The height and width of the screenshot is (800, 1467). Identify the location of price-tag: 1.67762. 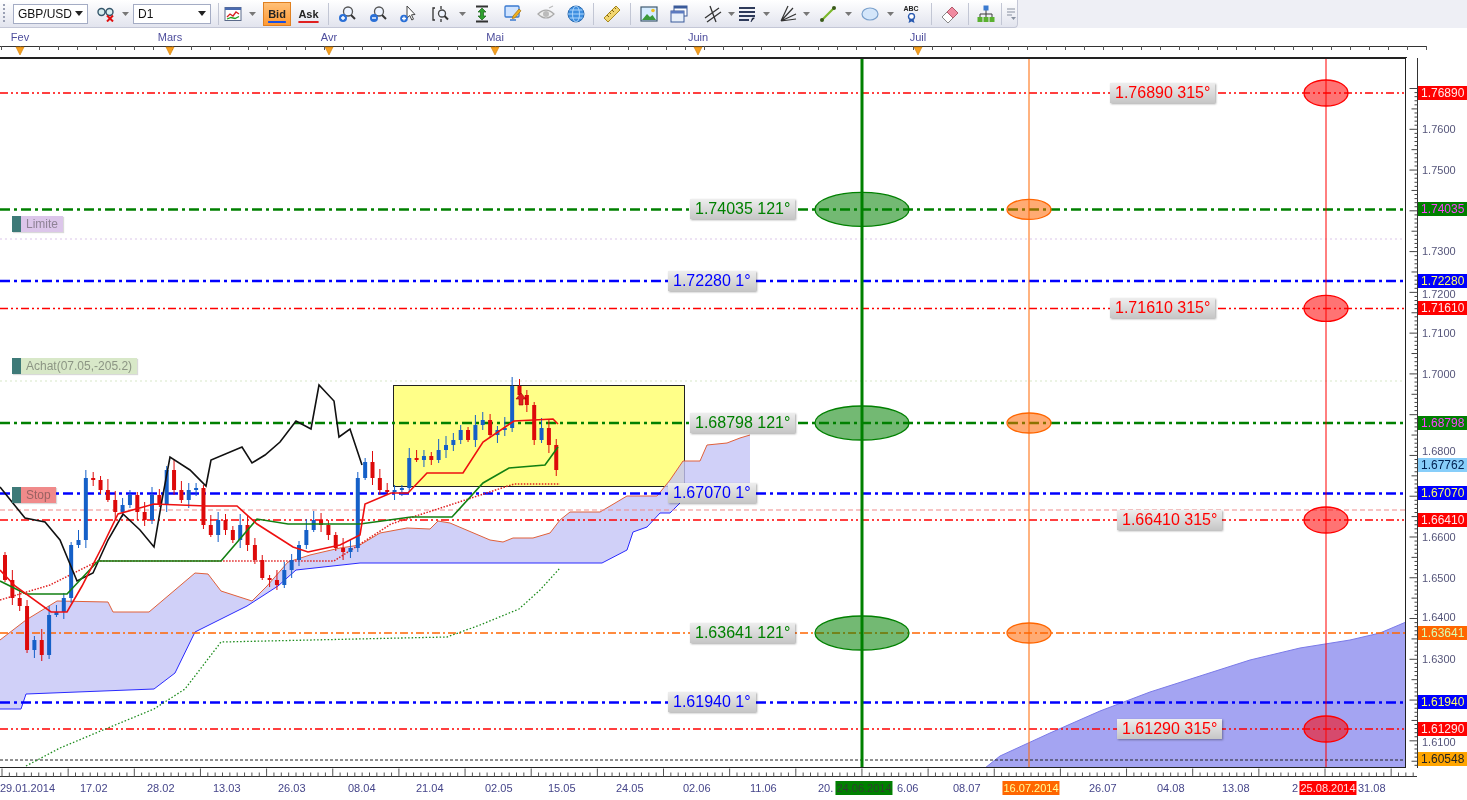
(1442, 465).